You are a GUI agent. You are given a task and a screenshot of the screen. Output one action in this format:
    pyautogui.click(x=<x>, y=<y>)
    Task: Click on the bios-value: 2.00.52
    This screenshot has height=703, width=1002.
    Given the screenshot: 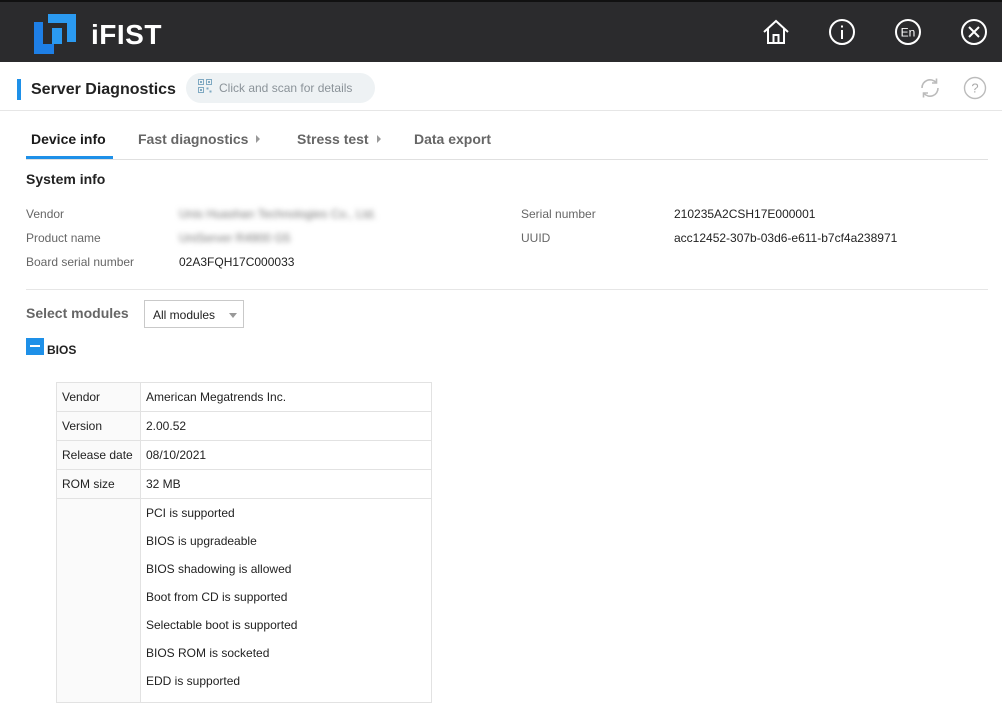 What is the action you would take?
    pyautogui.click(x=286, y=426)
    